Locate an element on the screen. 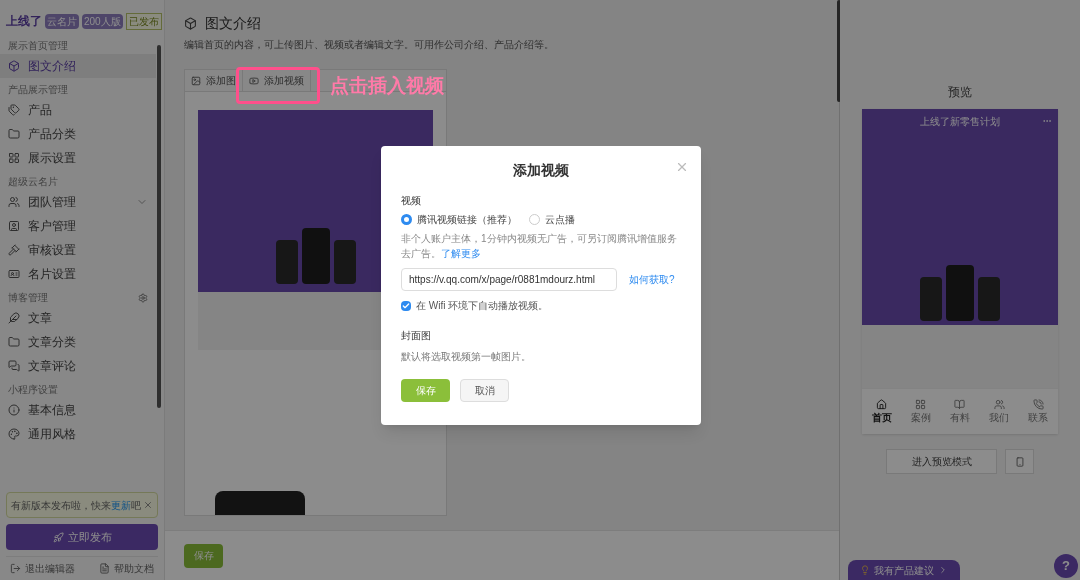  sidebar-item: 团队管理 is located at coordinates (78, 202).